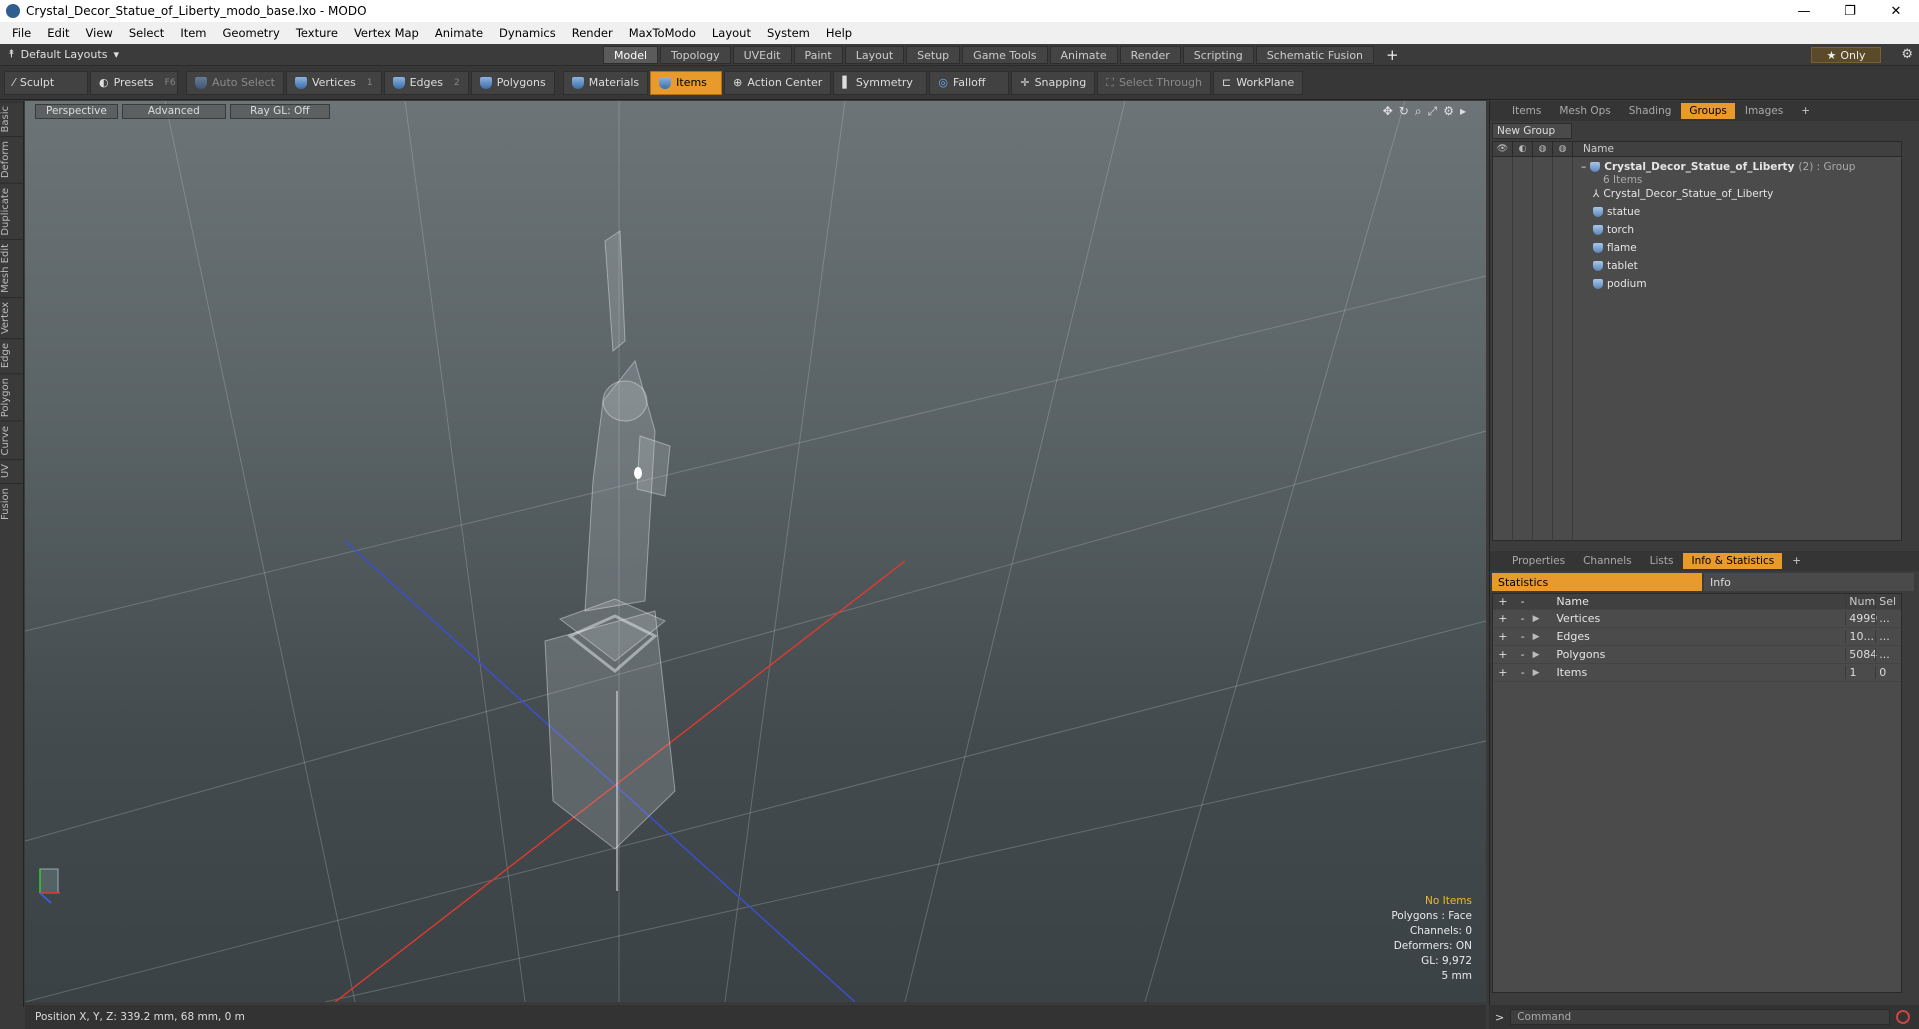  I want to click on menu-item: Item, so click(193, 33).